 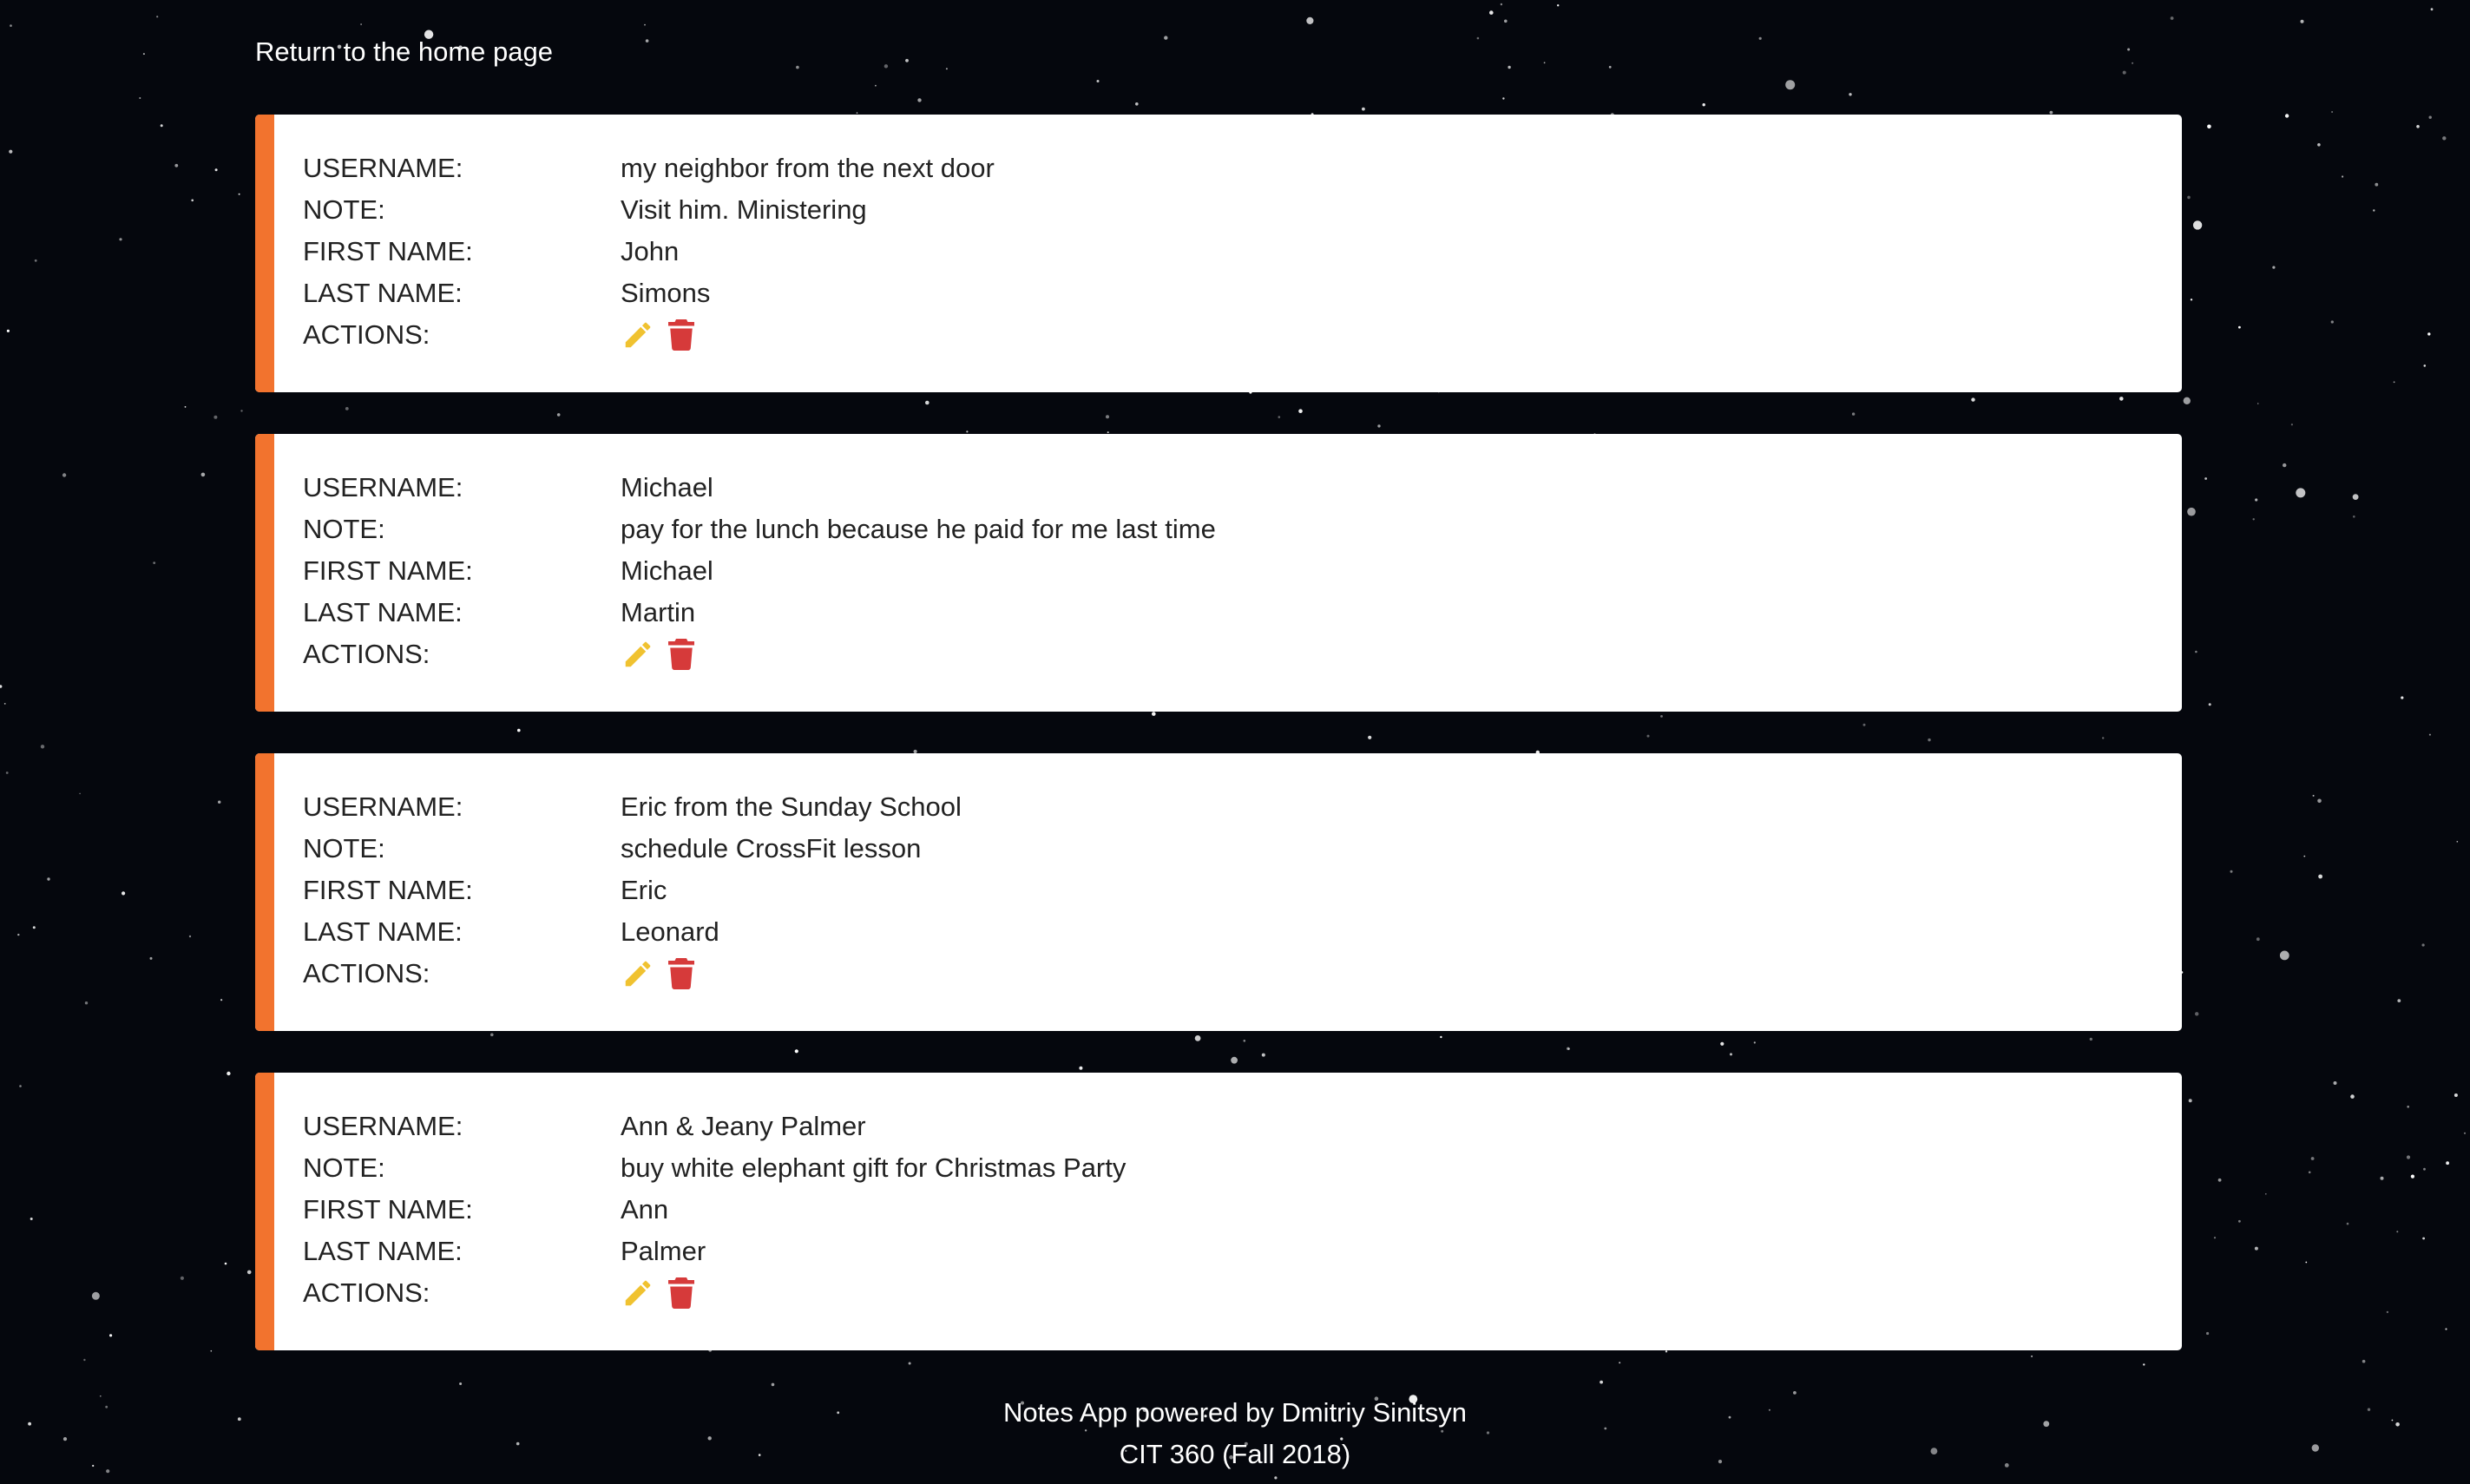 I want to click on username-row: USERNAME: Ann & Jeany Palmer, so click(x=714, y=1126).